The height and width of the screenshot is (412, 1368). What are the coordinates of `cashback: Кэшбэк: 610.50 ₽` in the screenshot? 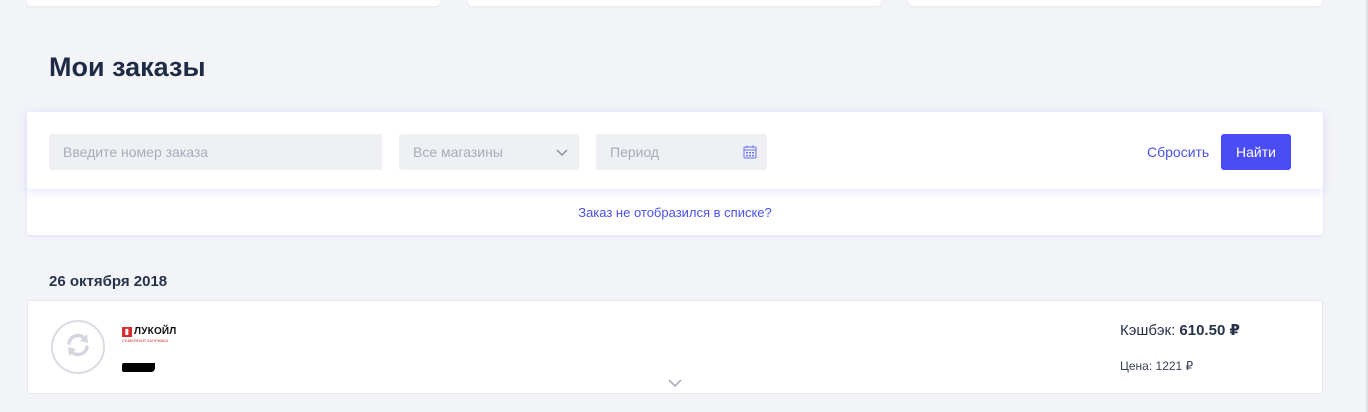 It's located at (1180, 330).